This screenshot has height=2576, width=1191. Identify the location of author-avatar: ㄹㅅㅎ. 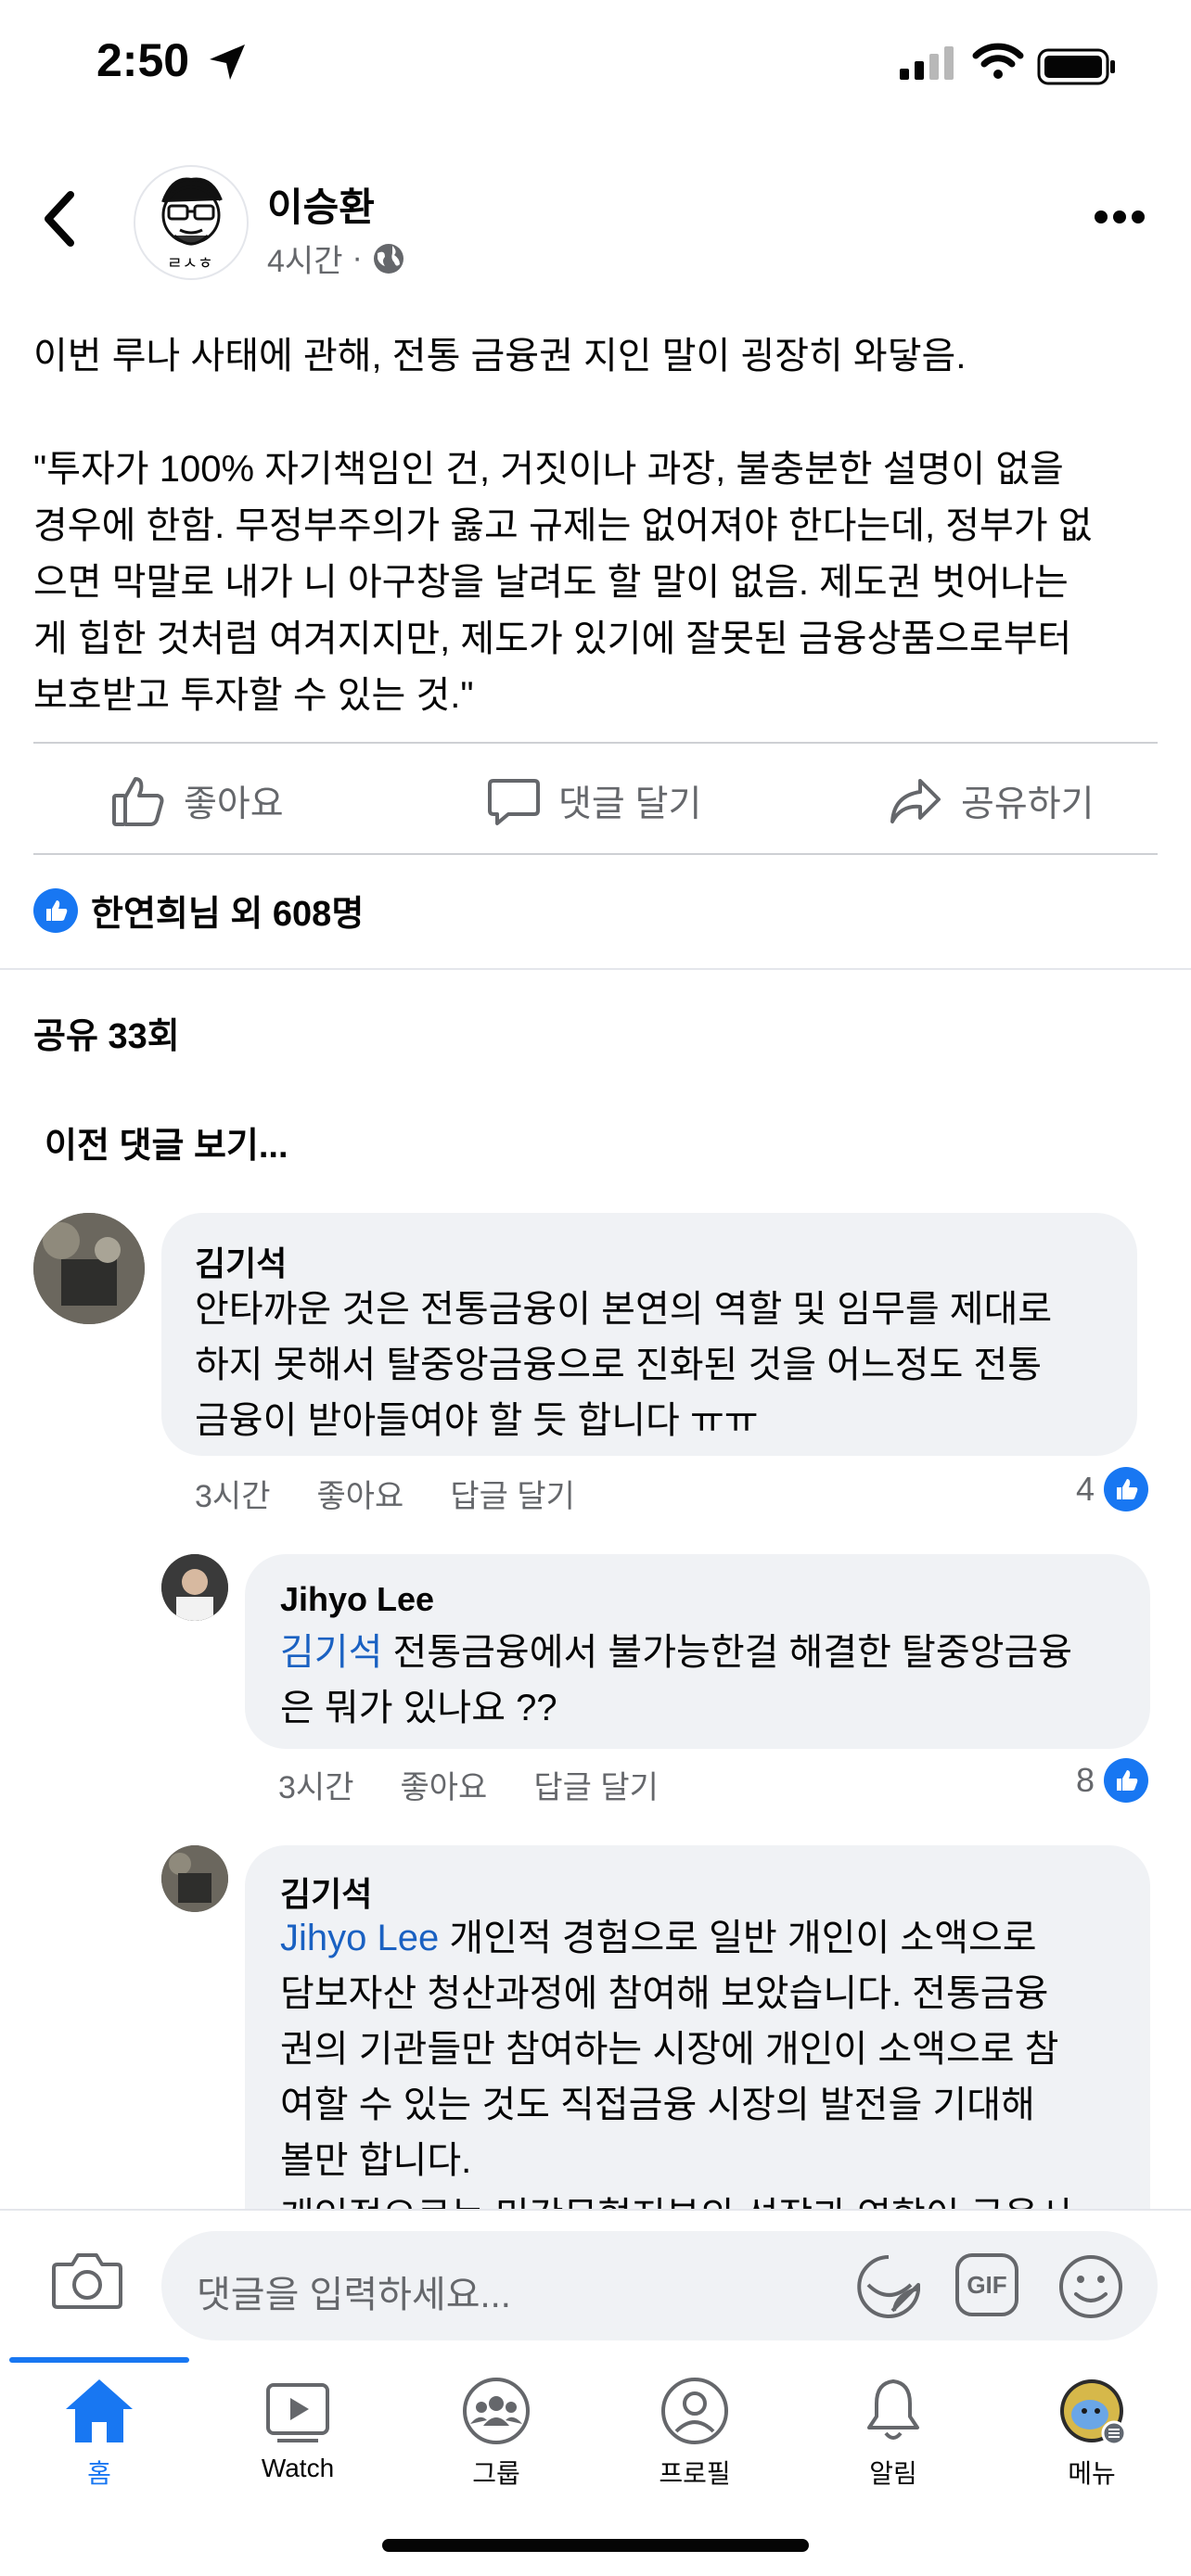
(191, 222).